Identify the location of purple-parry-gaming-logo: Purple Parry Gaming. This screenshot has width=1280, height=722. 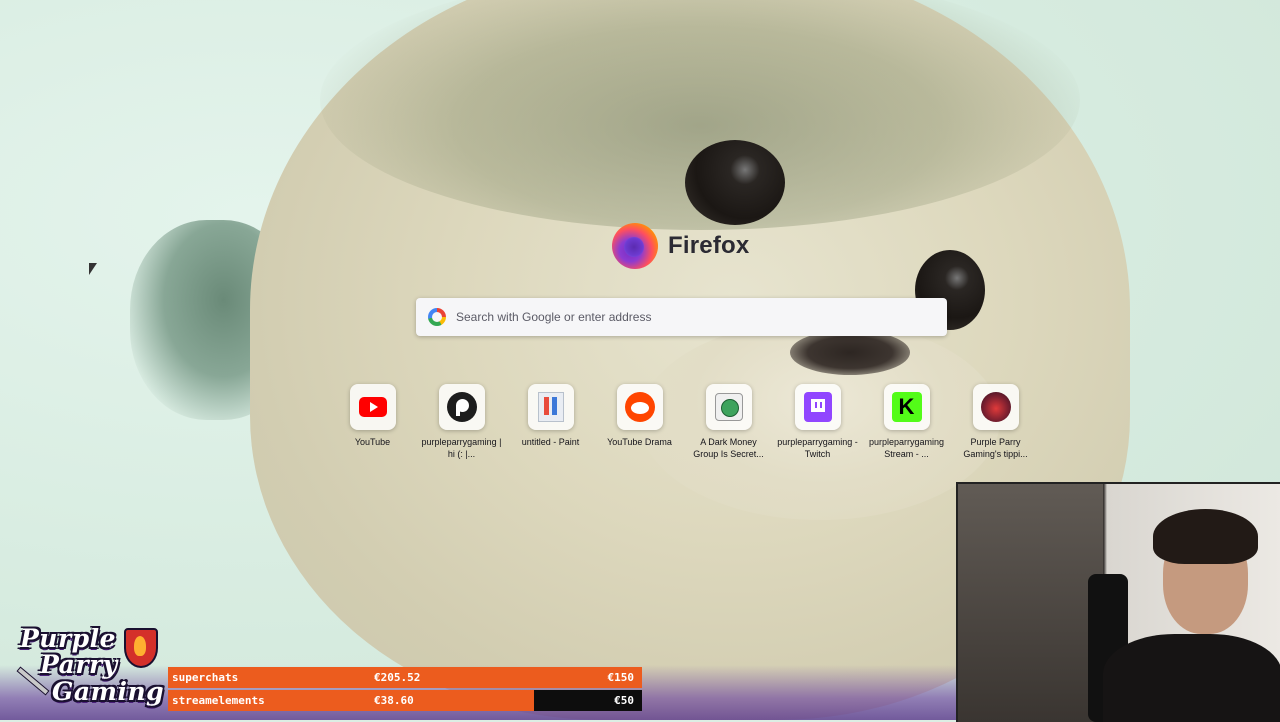
(87, 670).